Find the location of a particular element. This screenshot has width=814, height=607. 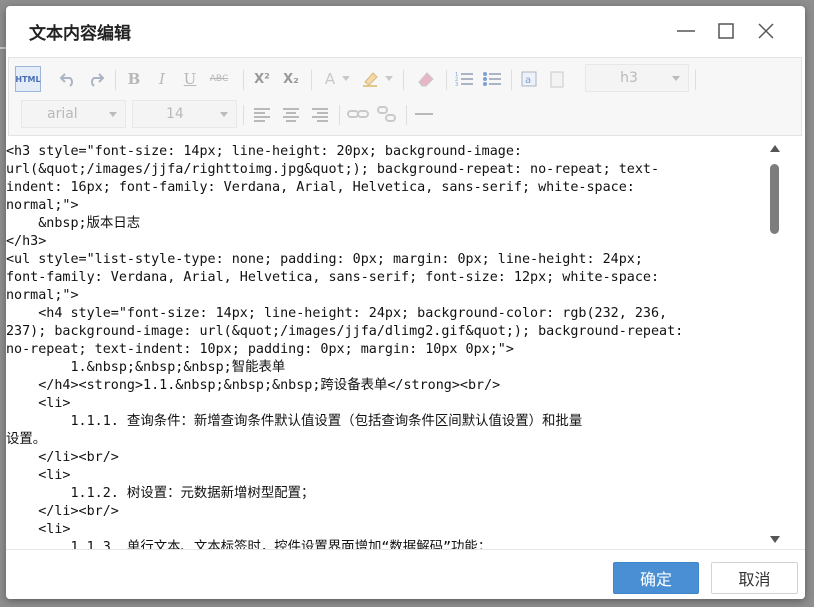

dialog-titlebar: 文本内容编辑 is located at coordinates (405, 31).